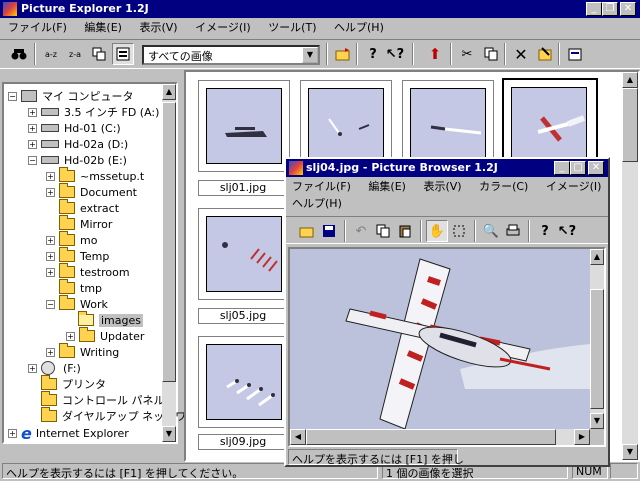 The height and width of the screenshot is (481, 640). Describe the element at coordinates (373, 54) in the screenshot. I see `help-icon: ?` at that location.